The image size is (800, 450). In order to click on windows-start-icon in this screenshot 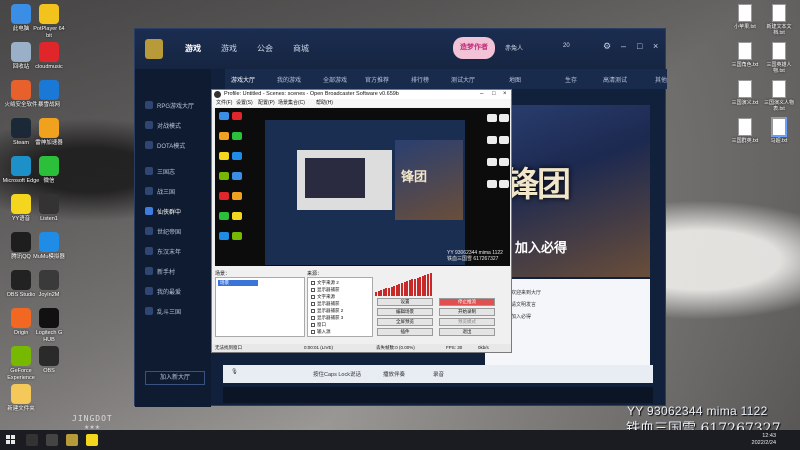, I will do `click(11, 440)`.